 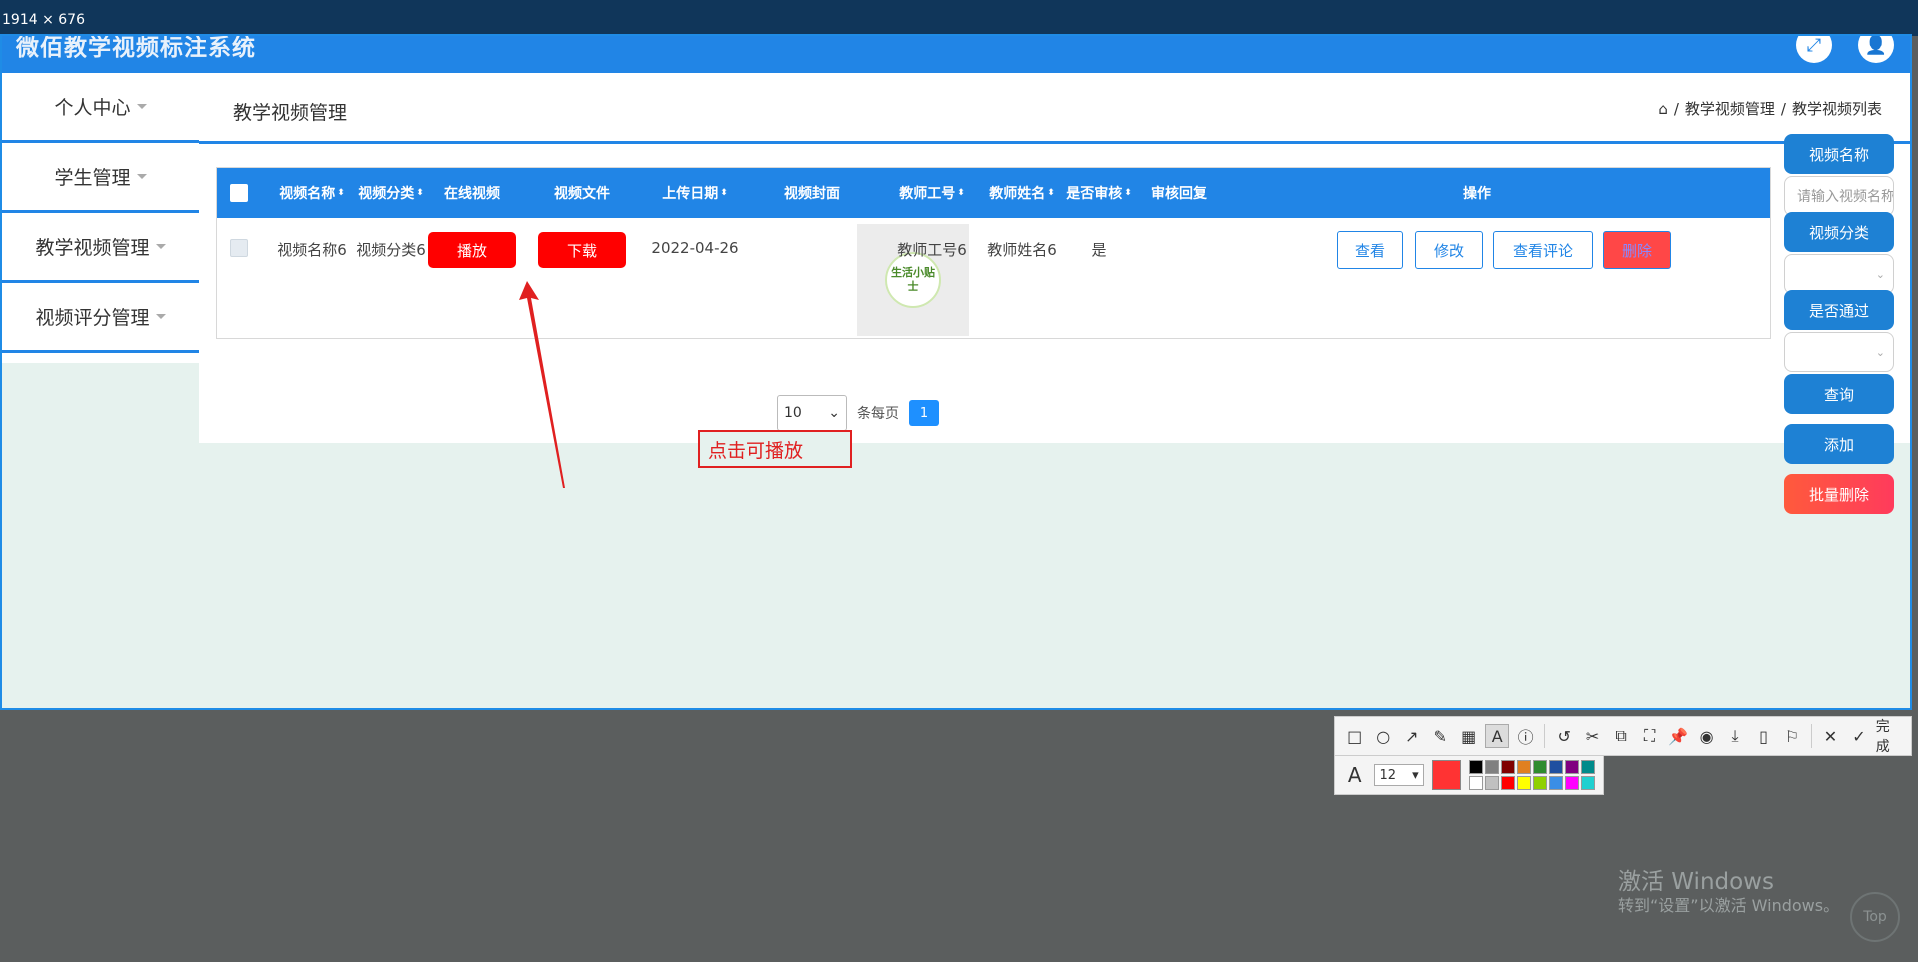 I want to click on number-tool-icon: ⓘ, so click(x=1525, y=736).